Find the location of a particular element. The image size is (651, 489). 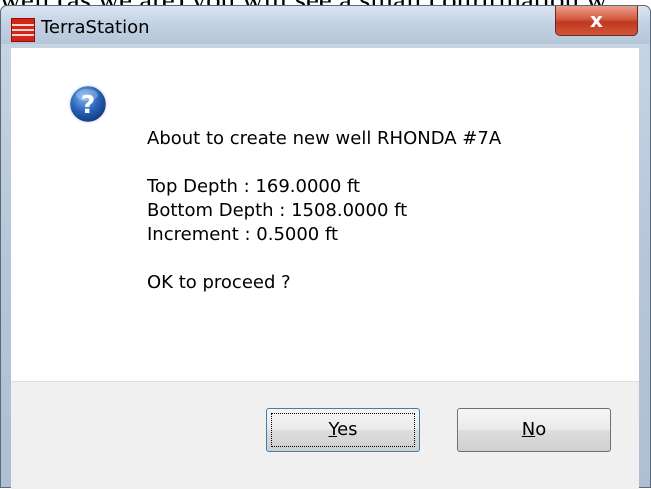

window-title: TerraStation is located at coordinates (95, 27).